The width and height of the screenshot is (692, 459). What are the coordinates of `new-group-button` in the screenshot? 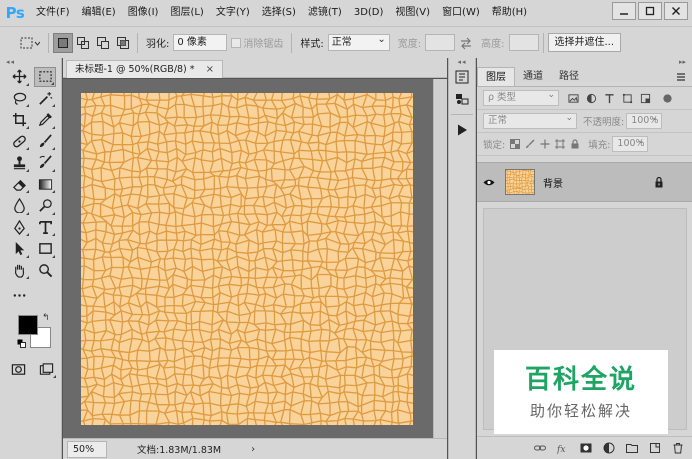 It's located at (631, 448).